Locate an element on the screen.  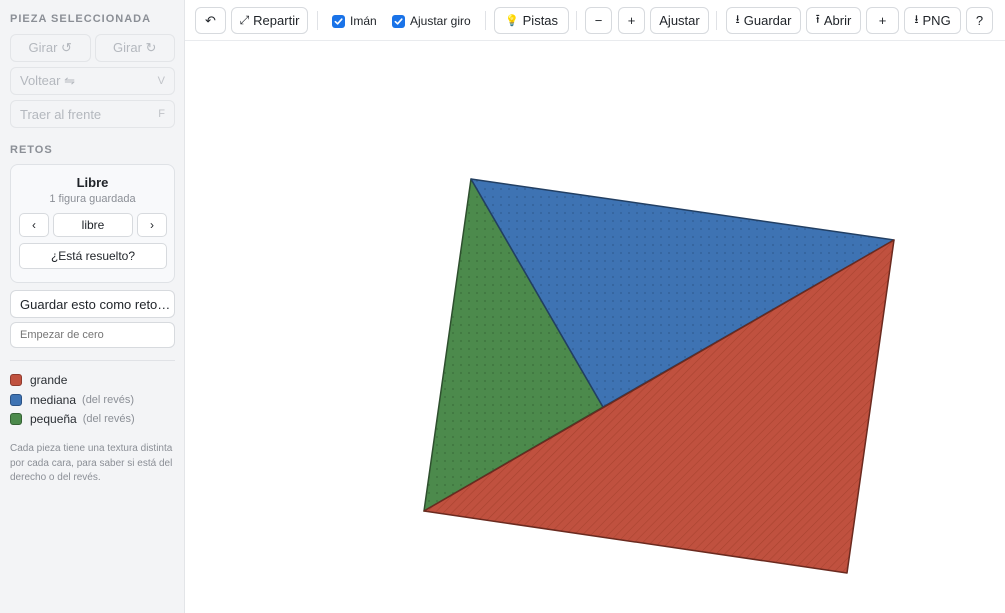
flip-button: Voltear ⇋ V is located at coordinates (92, 81).